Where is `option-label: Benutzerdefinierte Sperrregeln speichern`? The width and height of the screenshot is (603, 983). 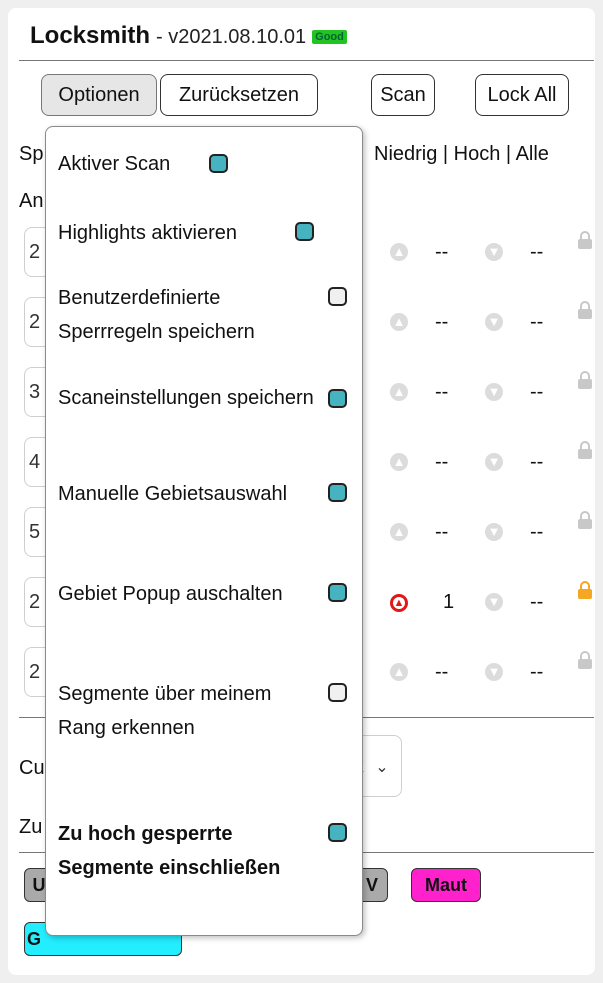 option-label: Benutzerdefinierte Sperrregeln speichern is located at coordinates (156, 315).